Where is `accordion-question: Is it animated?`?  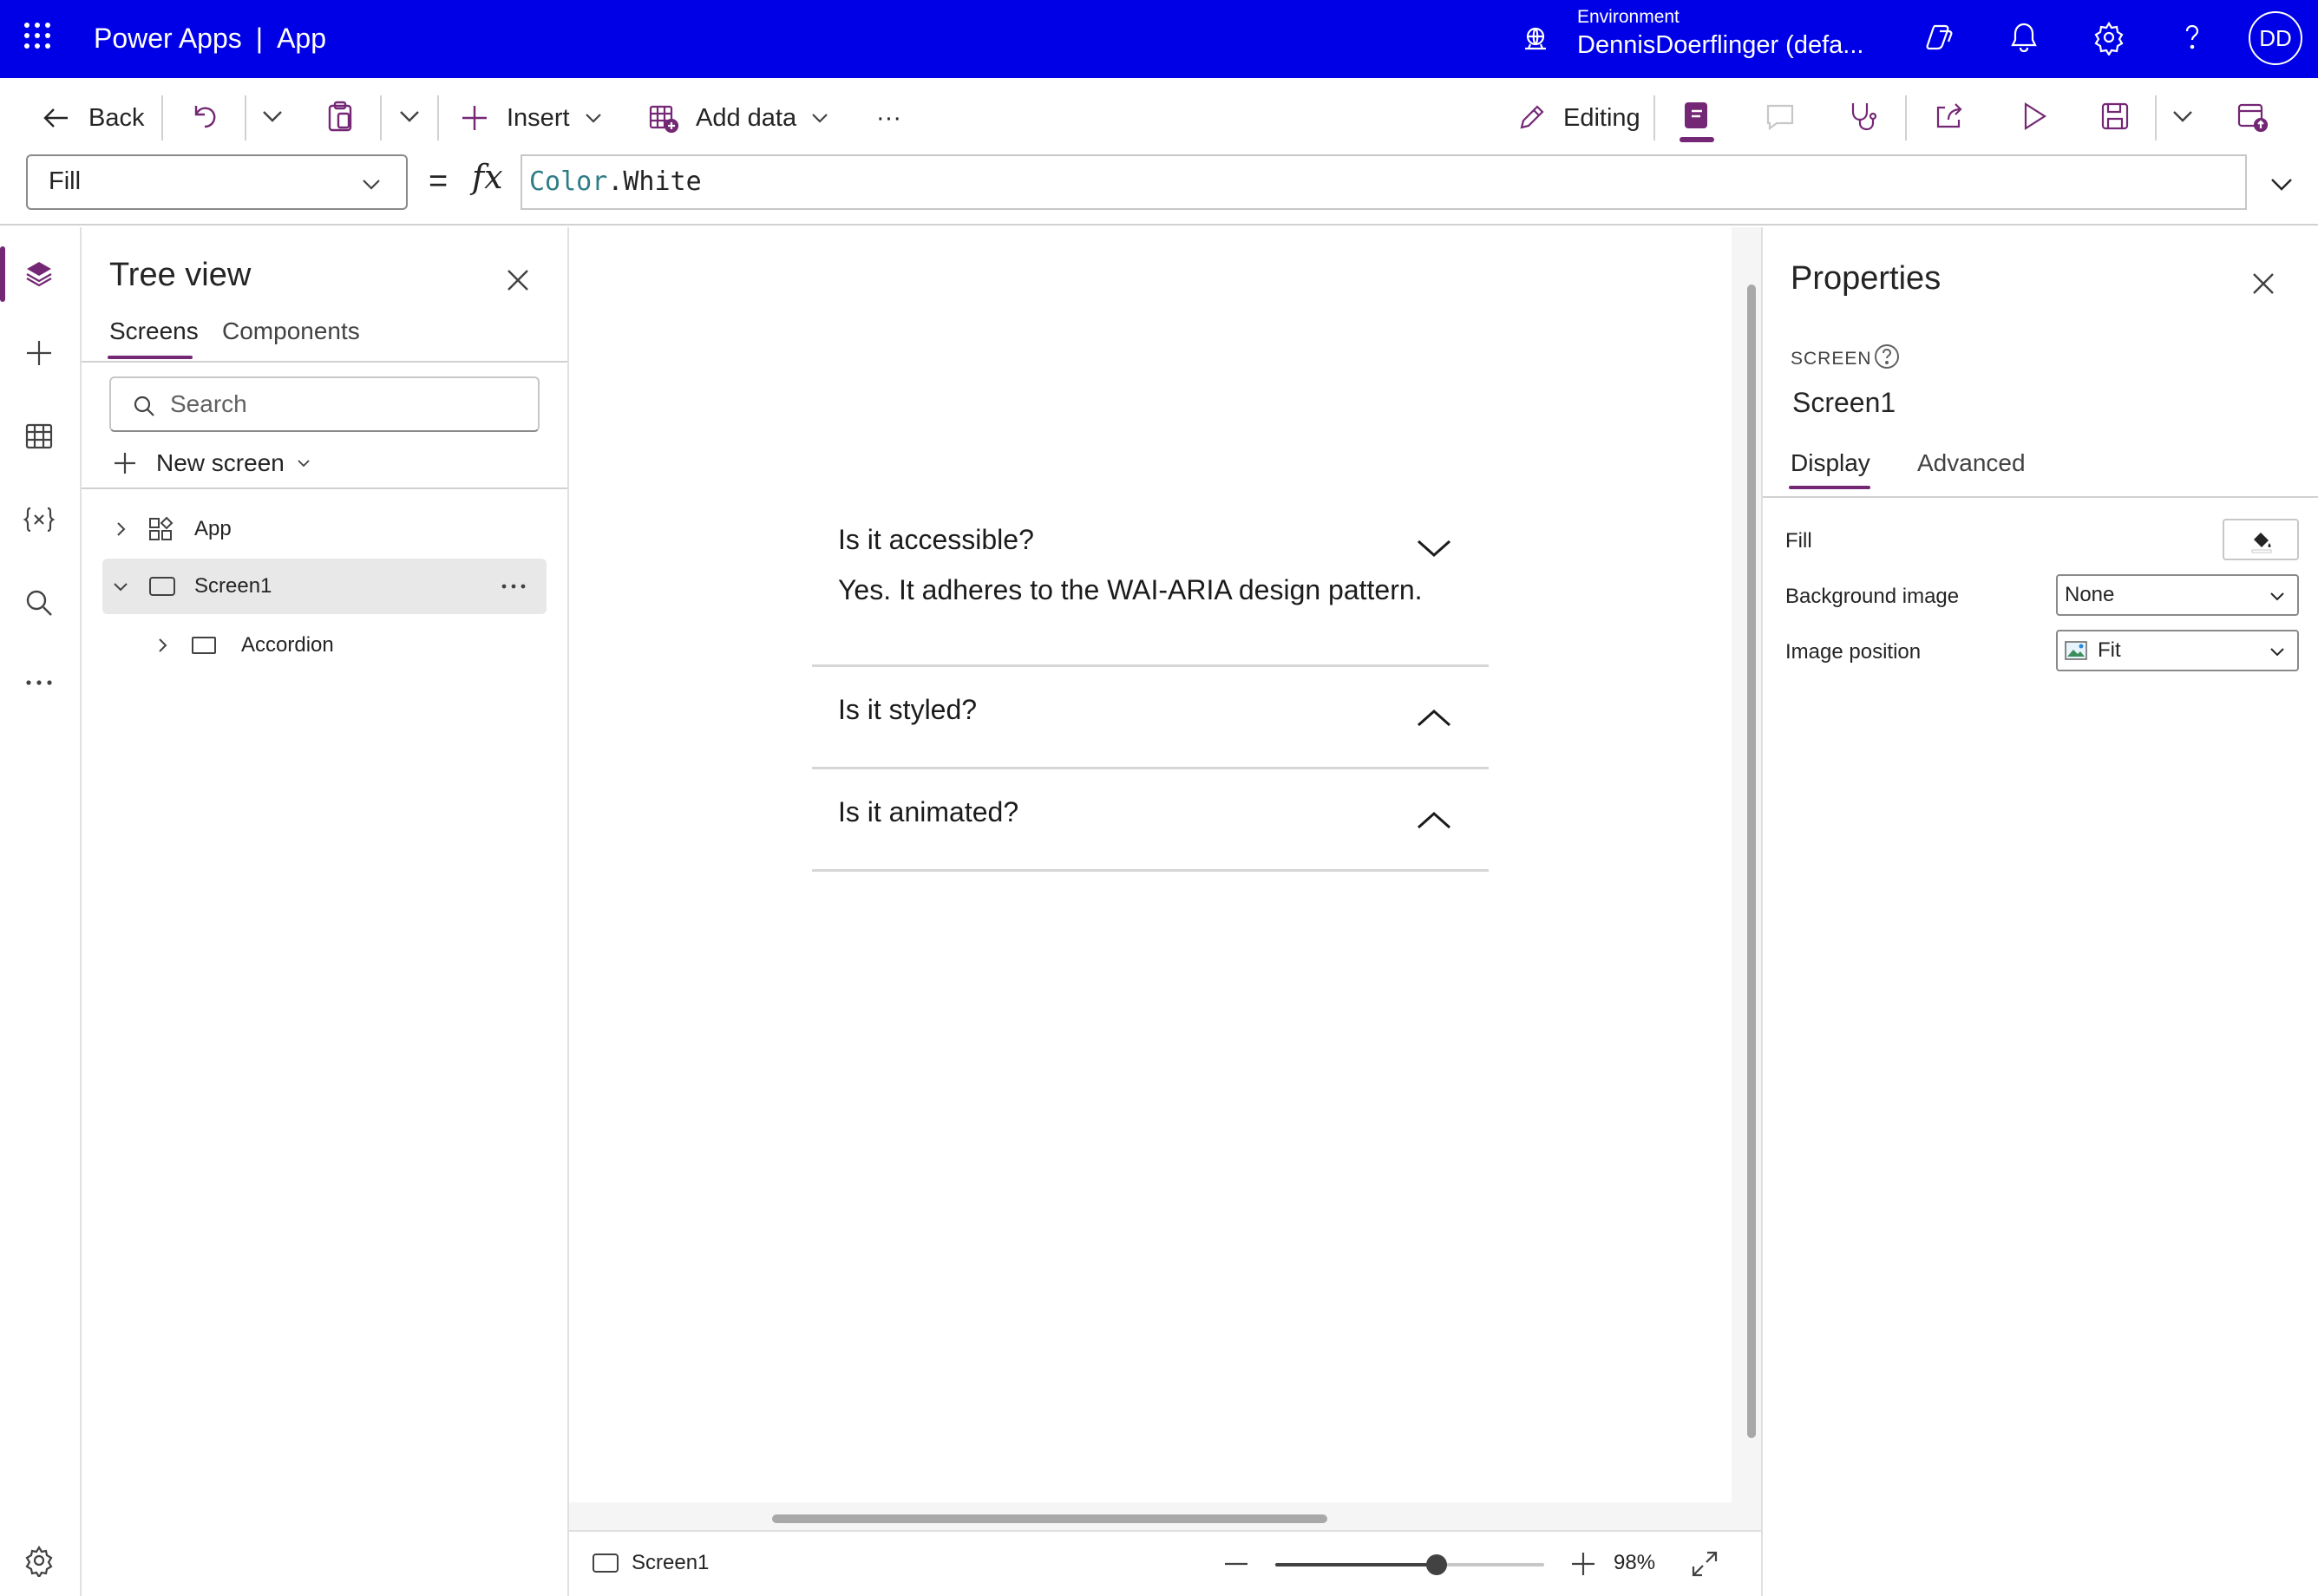
accordion-question: Is it animated? is located at coordinates (928, 812).